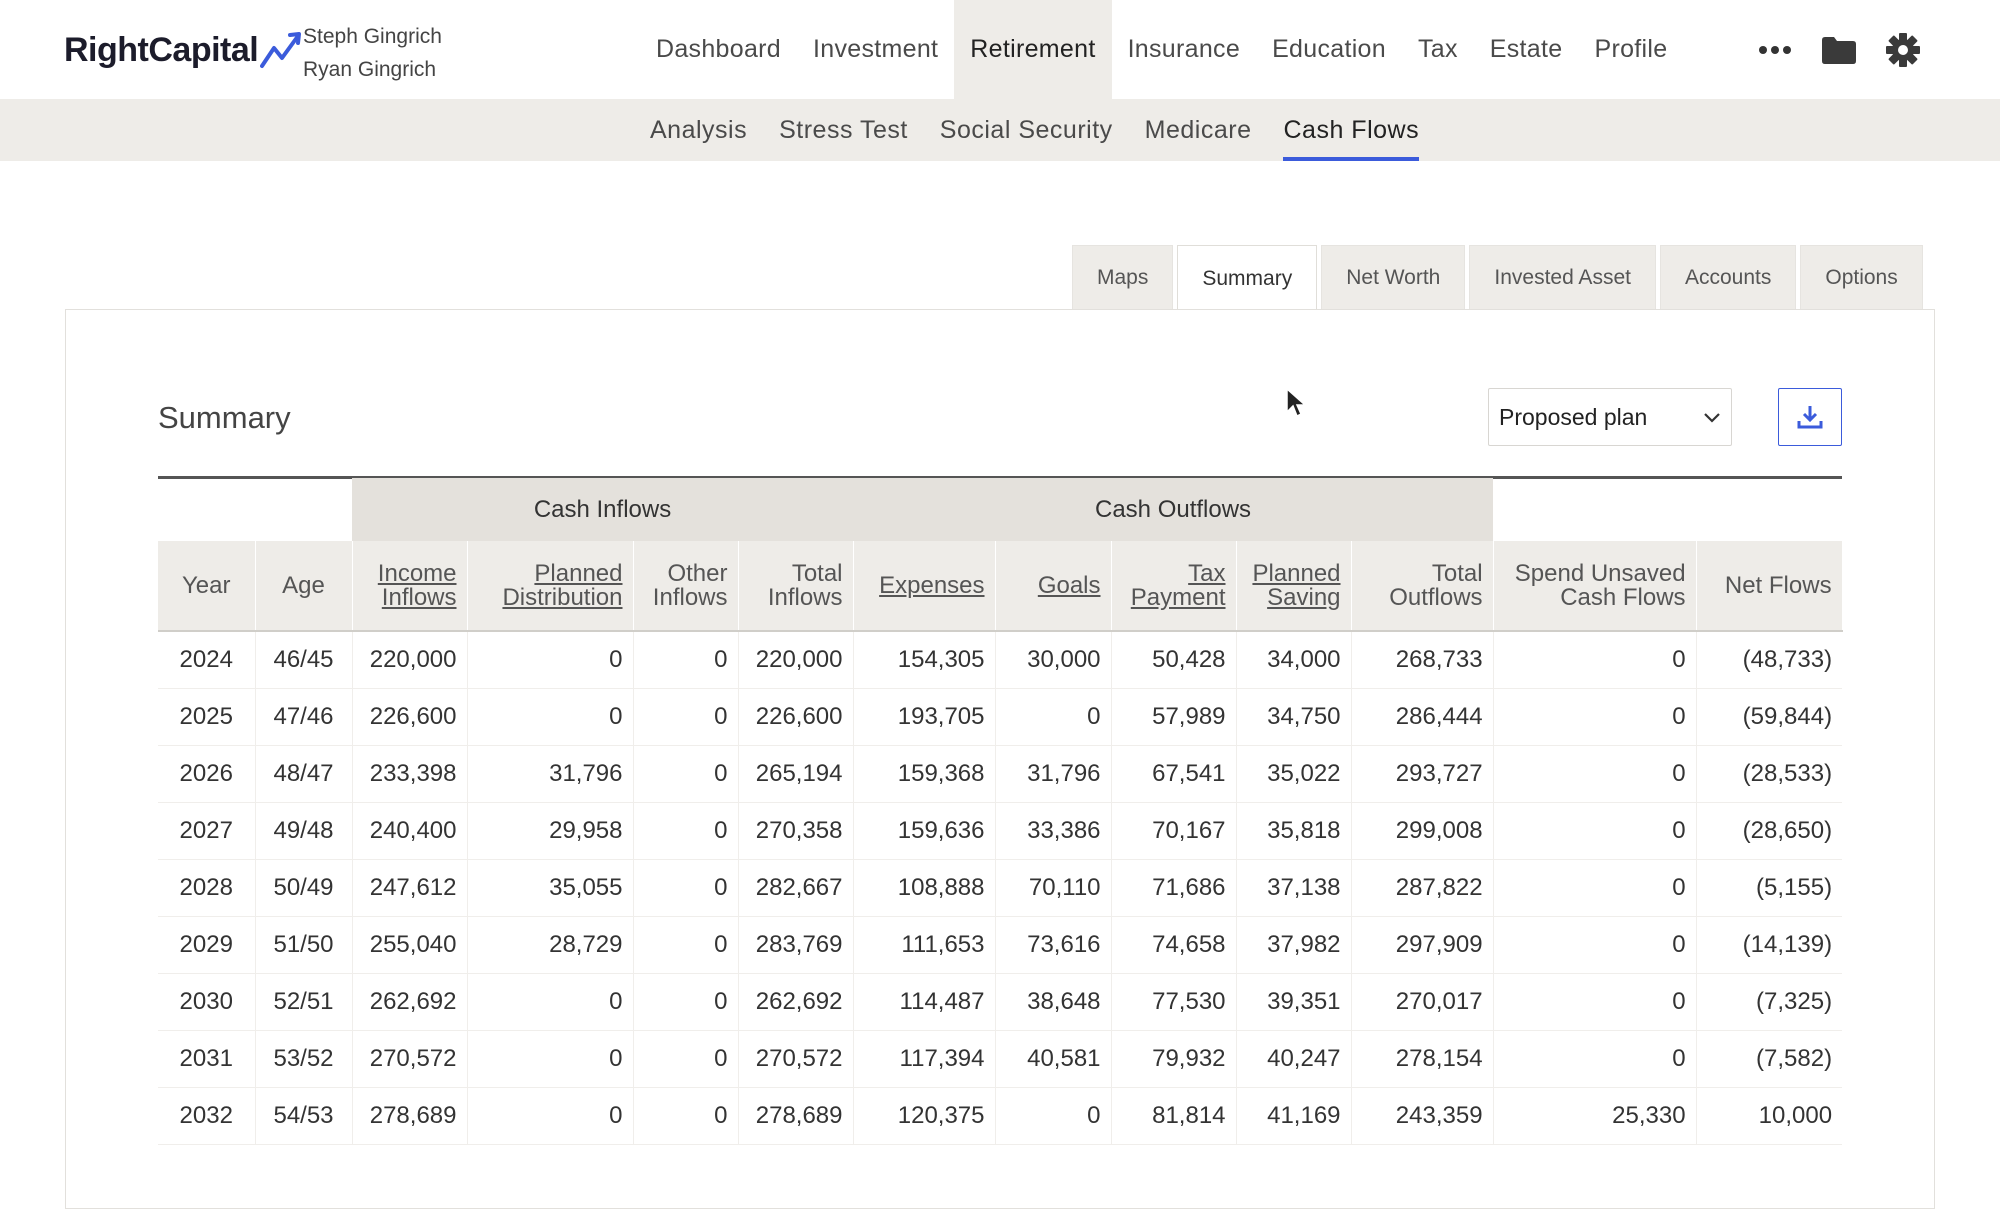  I want to click on table-cell: (14,139), so click(1769, 945).